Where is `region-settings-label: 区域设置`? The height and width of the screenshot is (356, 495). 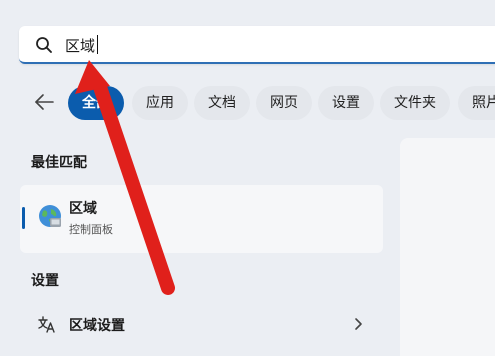
region-settings-label: 区域设置 is located at coordinates (97, 326).